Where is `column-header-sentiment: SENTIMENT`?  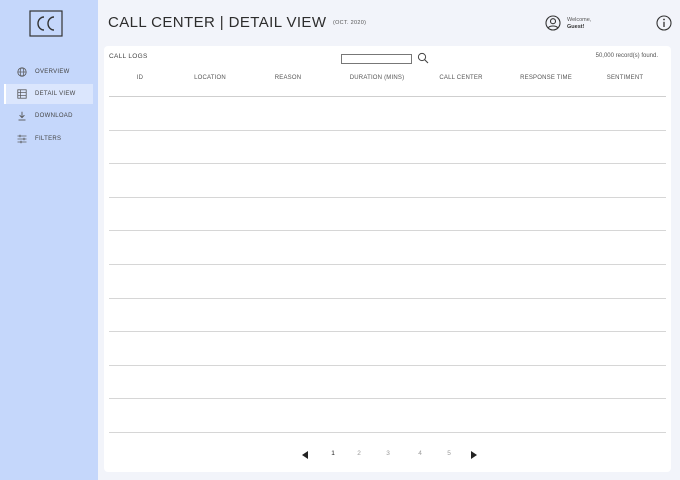 column-header-sentiment: SENTIMENT is located at coordinates (625, 78).